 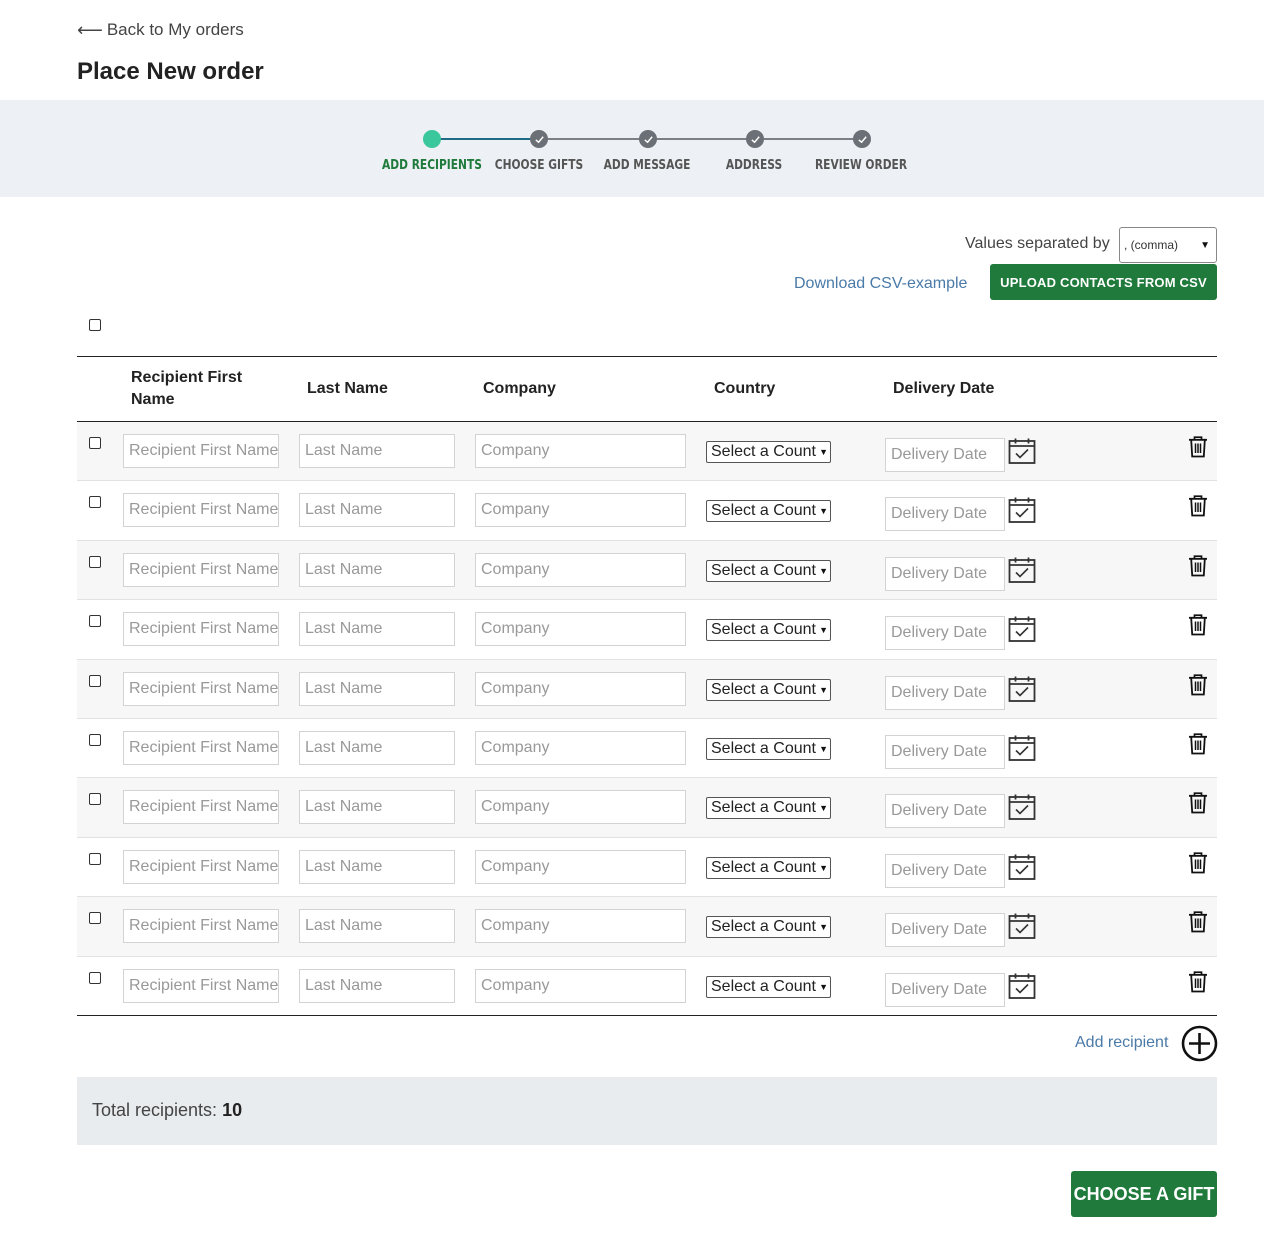 What do you see at coordinates (432, 139) in the screenshot?
I see `step-dot-add-recipients` at bounding box center [432, 139].